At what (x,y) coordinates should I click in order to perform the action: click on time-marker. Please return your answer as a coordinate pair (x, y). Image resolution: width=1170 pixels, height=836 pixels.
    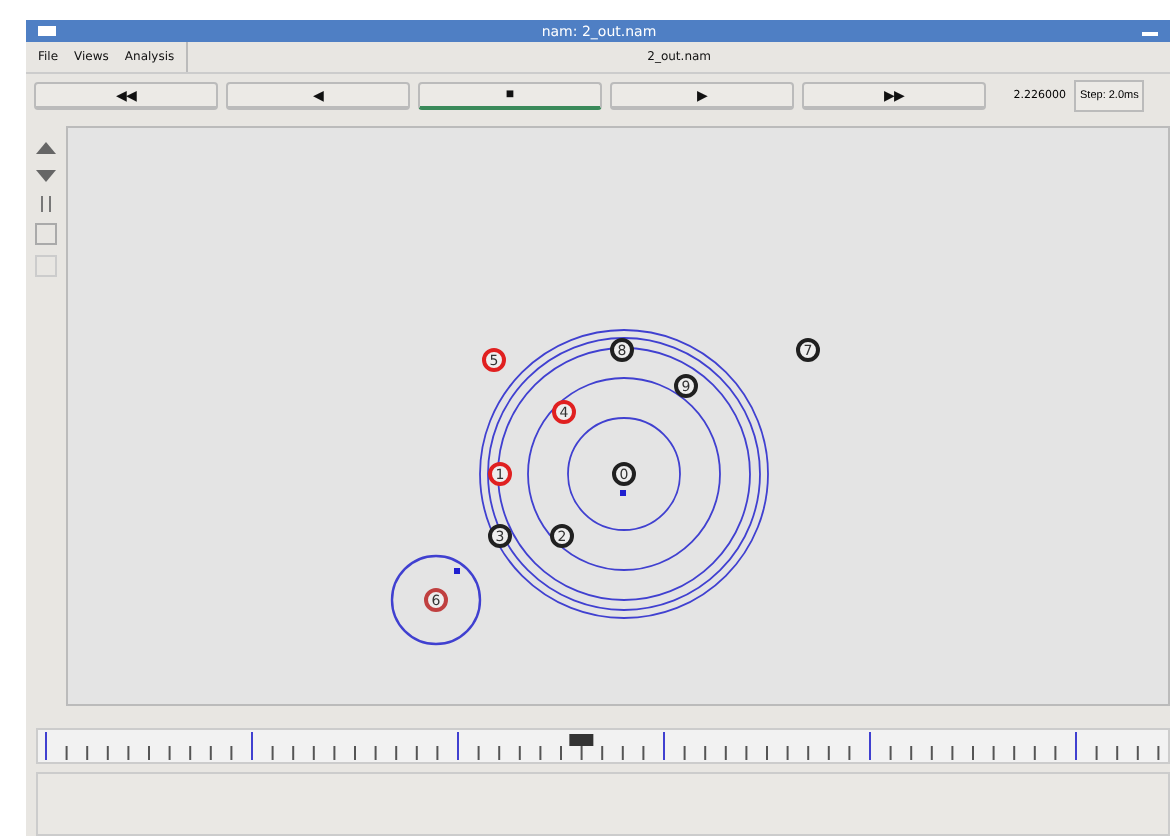
    Looking at the image, I should click on (581, 740).